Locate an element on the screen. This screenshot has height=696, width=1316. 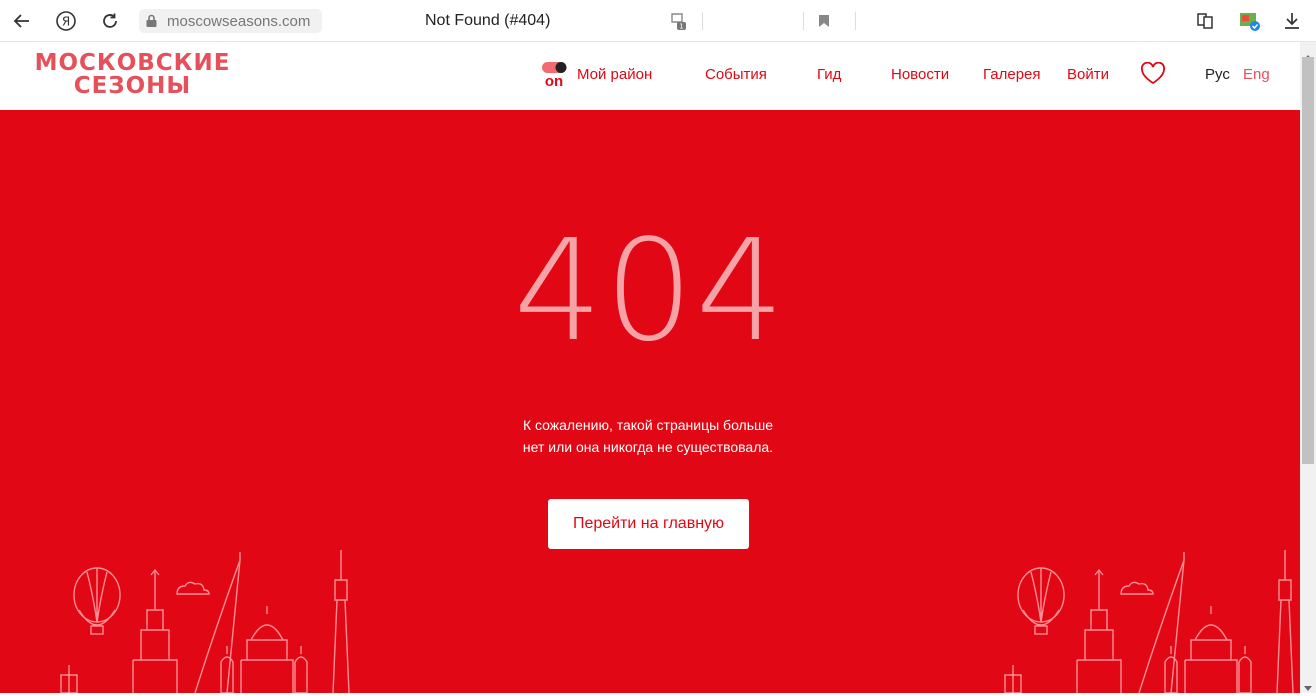
on-toggle-icon: on is located at coordinates (555, 75).